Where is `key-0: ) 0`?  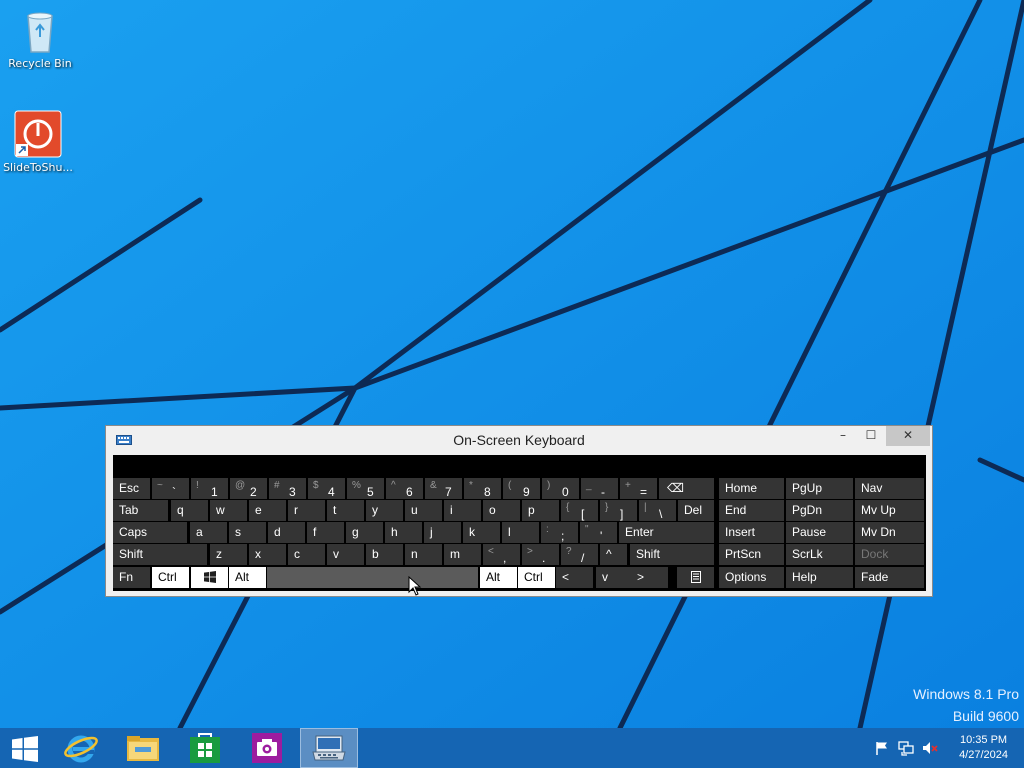
key-0: ) 0 is located at coordinates (560, 488).